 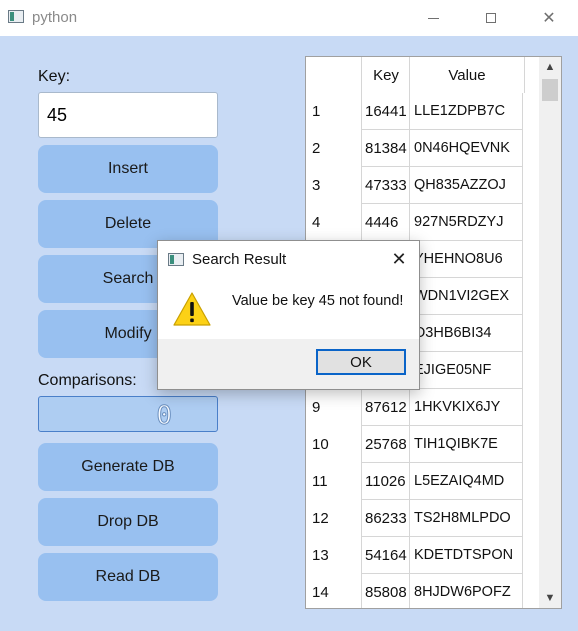 What do you see at coordinates (385, 481) in the screenshot?
I see `key-cell: 11026` at bounding box center [385, 481].